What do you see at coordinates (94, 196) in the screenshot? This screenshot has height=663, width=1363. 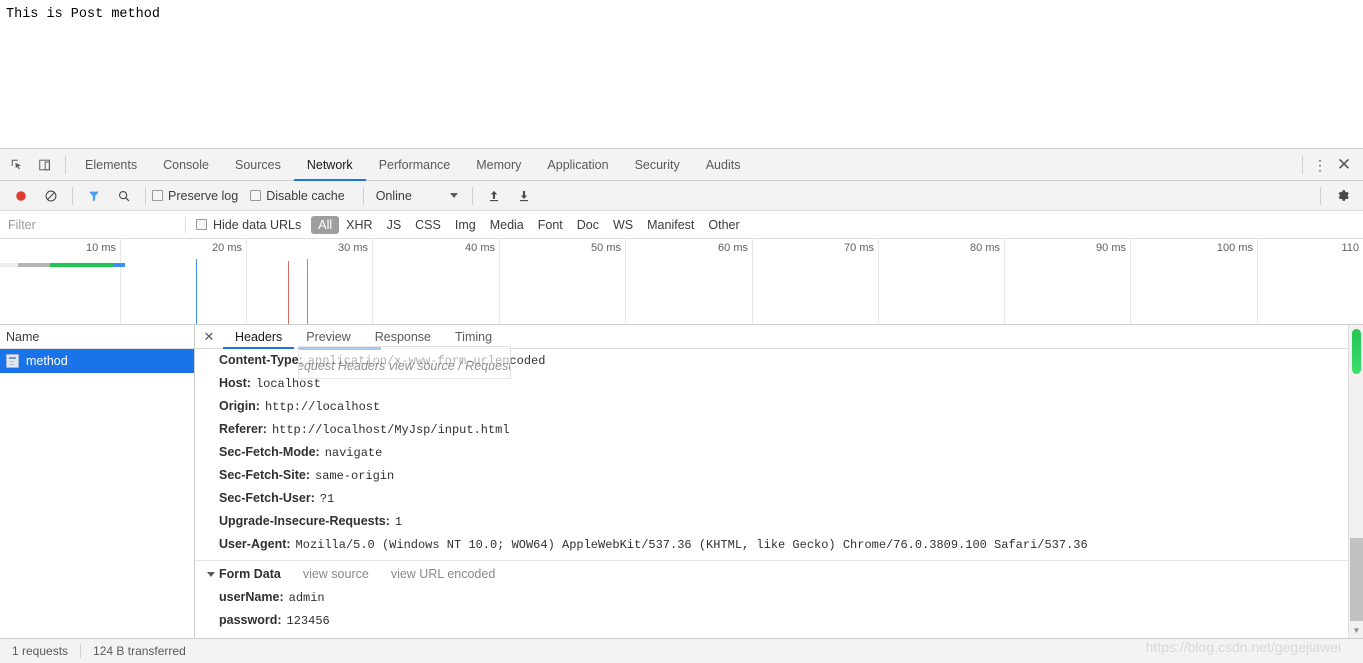 I see `filter-icon` at bounding box center [94, 196].